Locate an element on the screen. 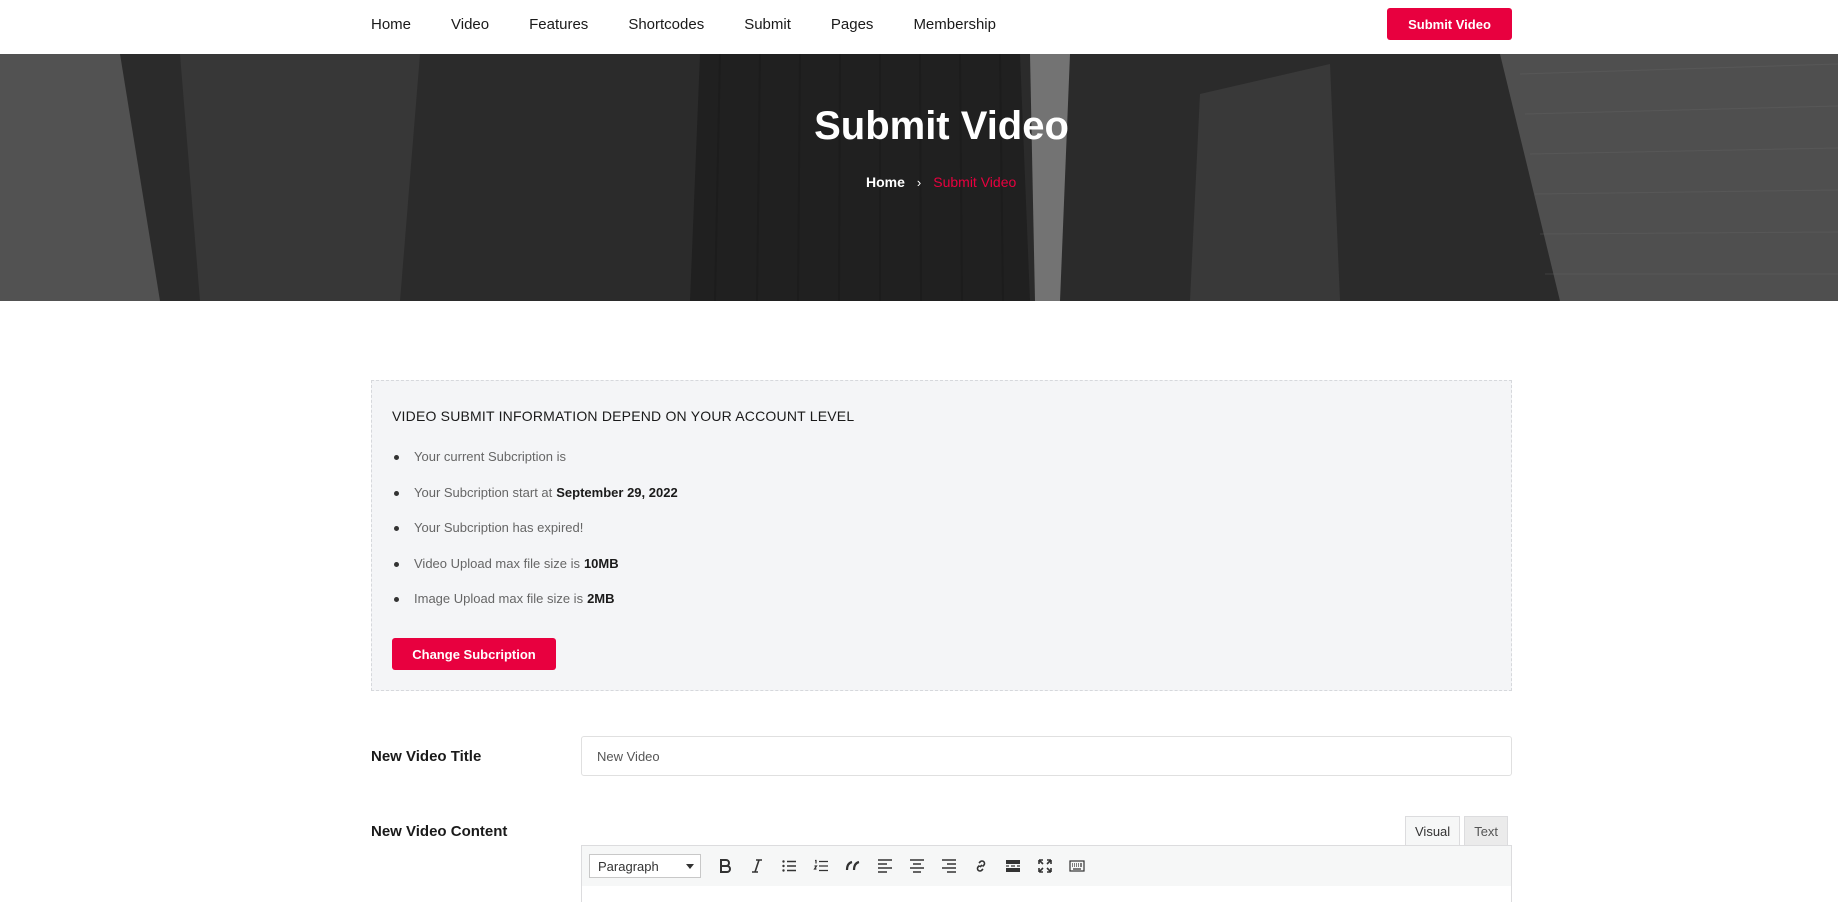 The image size is (1838, 902). read-more-icon is located at coordinates (1013, 866).